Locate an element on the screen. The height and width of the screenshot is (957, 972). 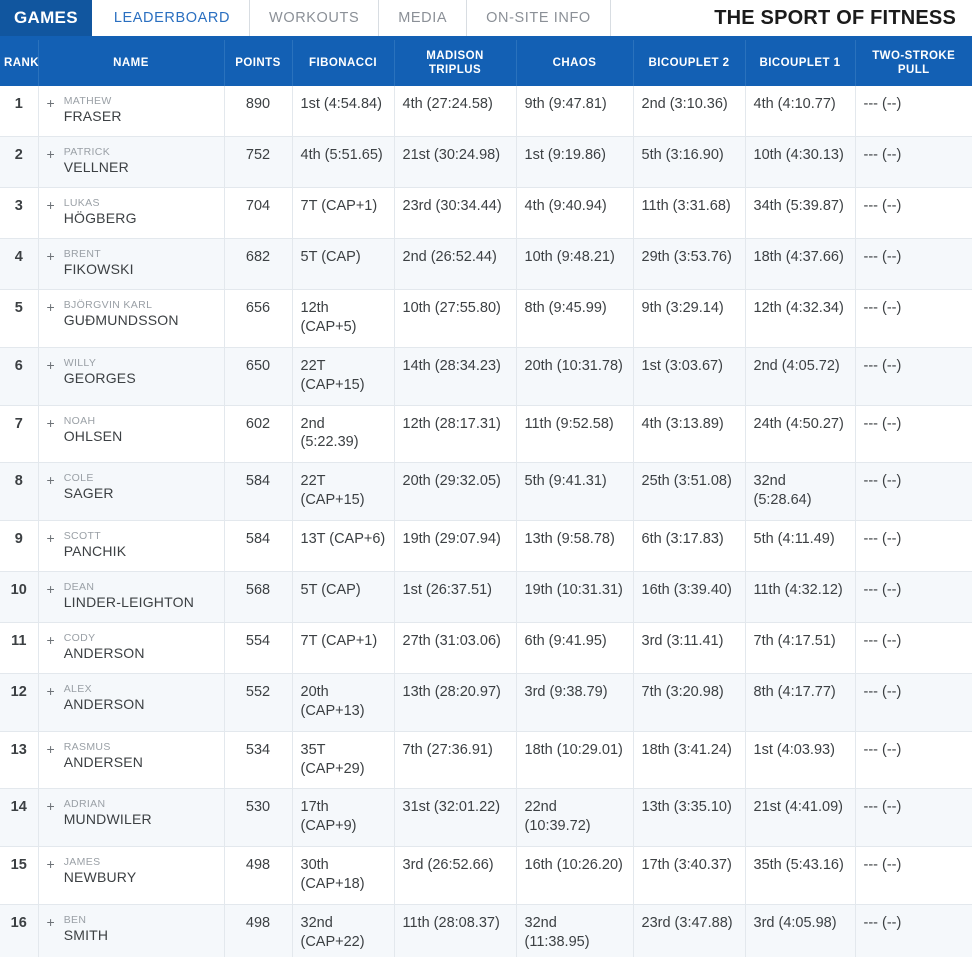
athlete-name-cell: + ADRIAN MUNDWILER is located at coordinates (130, 818).